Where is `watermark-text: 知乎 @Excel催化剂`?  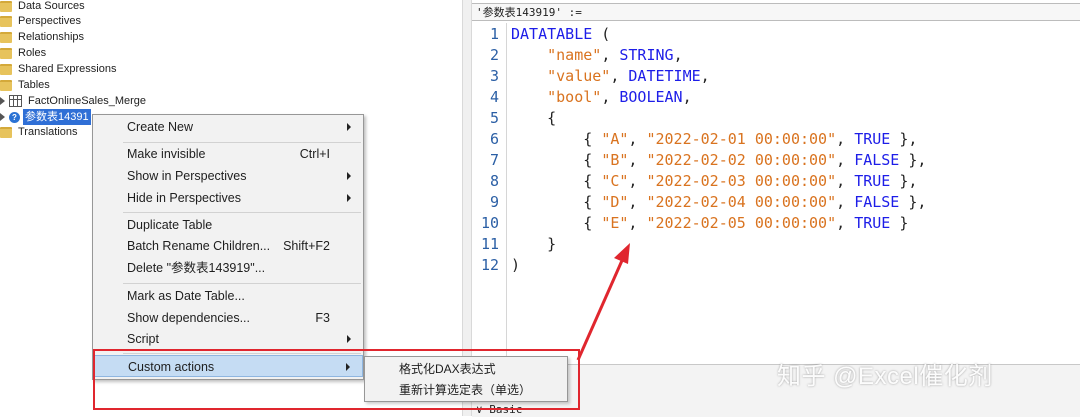
watermark-text: 知乎 @Excel催化剂 is located at coordinates (885, 376).